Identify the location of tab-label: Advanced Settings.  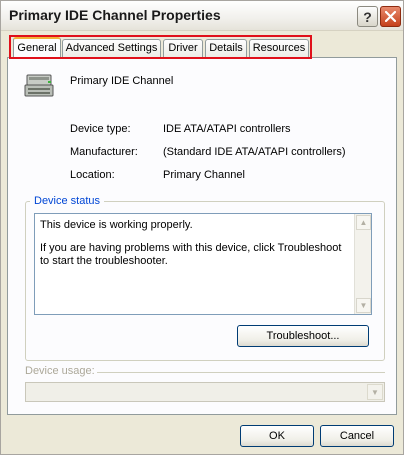
(111, 48).